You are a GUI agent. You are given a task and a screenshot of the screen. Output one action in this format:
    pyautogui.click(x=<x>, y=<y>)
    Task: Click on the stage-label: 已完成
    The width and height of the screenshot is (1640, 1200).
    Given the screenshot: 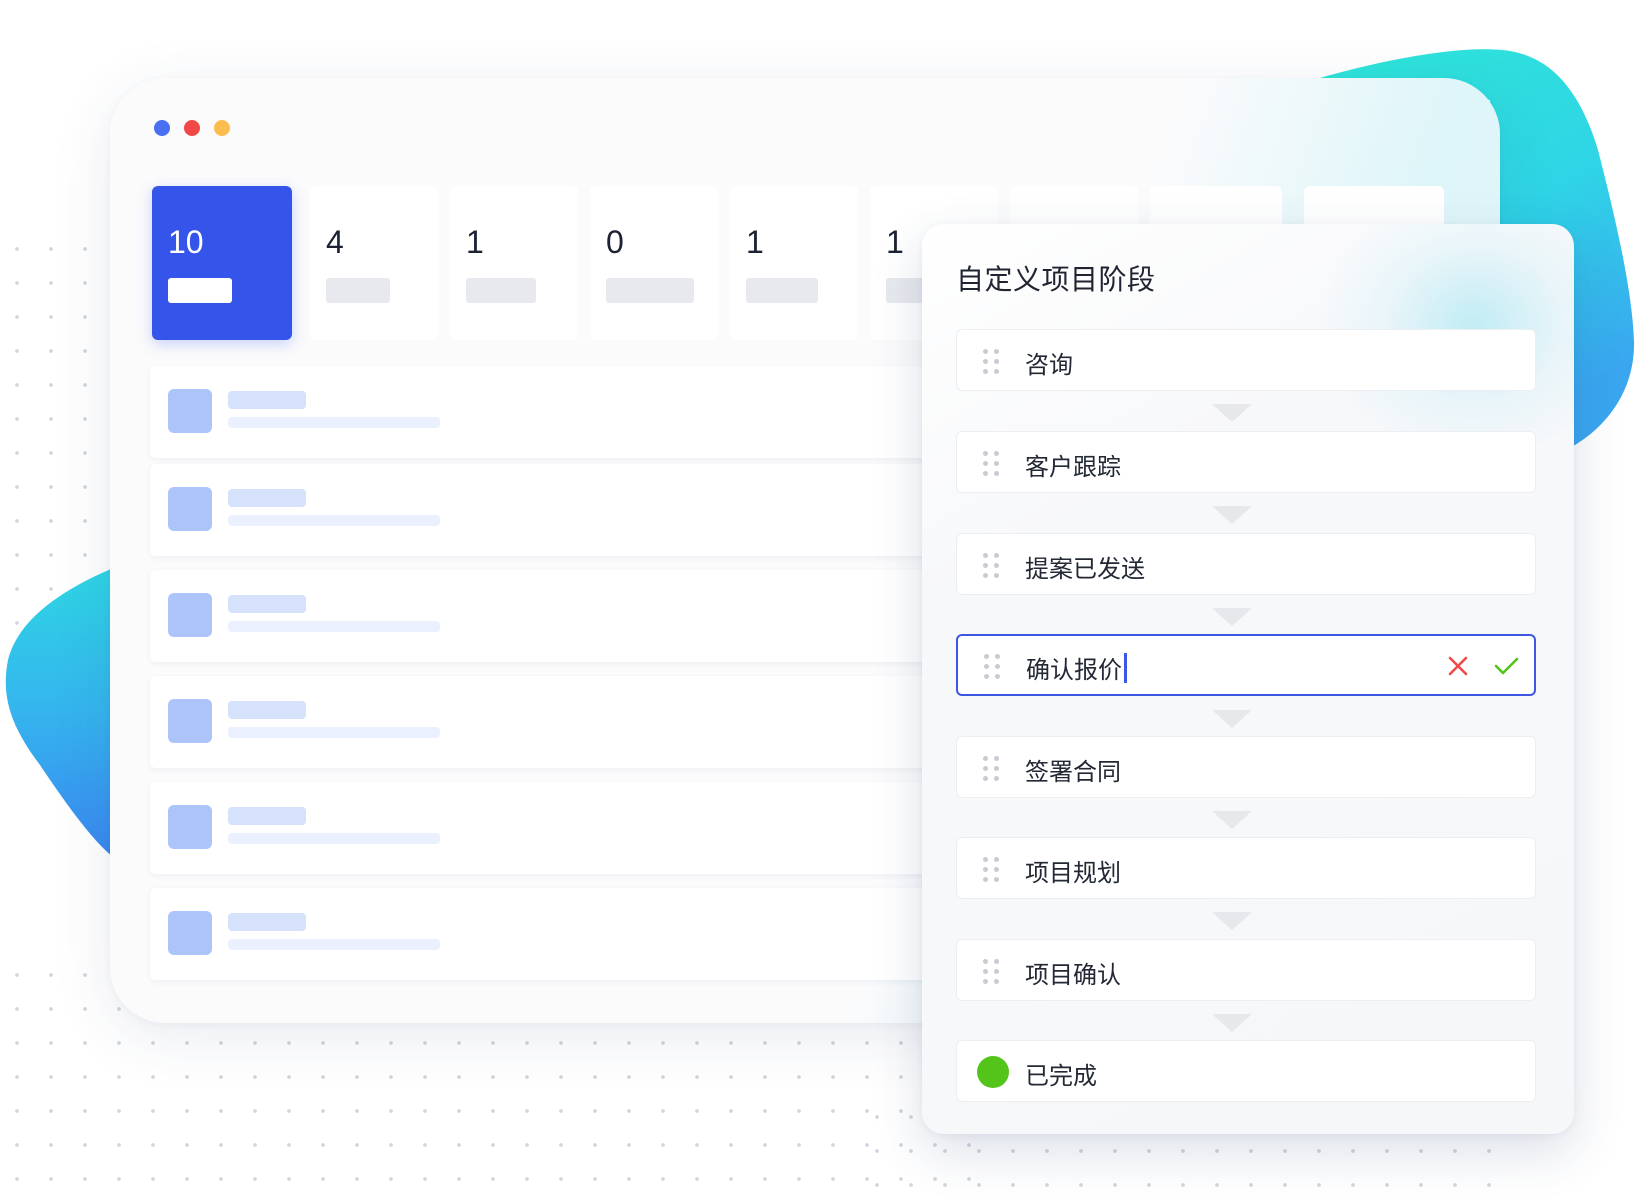 What is the action you would take?
    pyautogui.click(x=1061, y=1076)
    